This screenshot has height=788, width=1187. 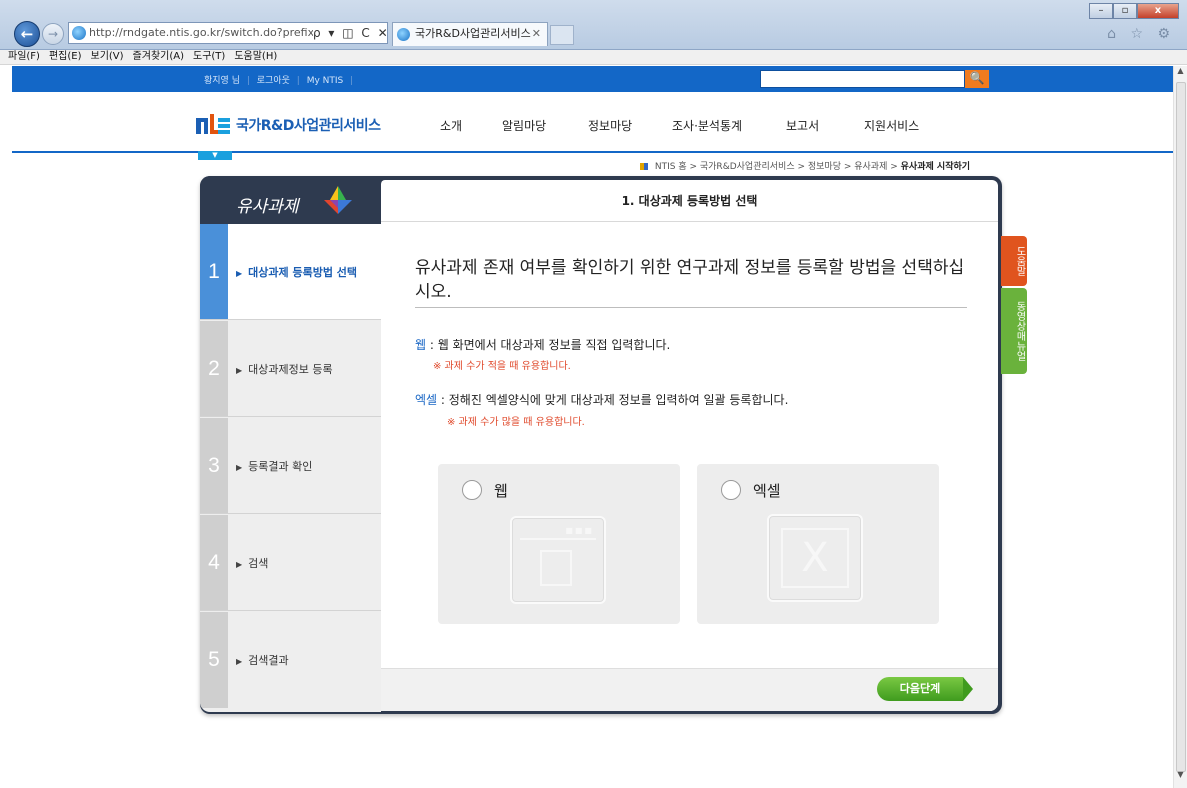 I want to click on wizard-brand: 유사과제, so click(x=290, y=200).